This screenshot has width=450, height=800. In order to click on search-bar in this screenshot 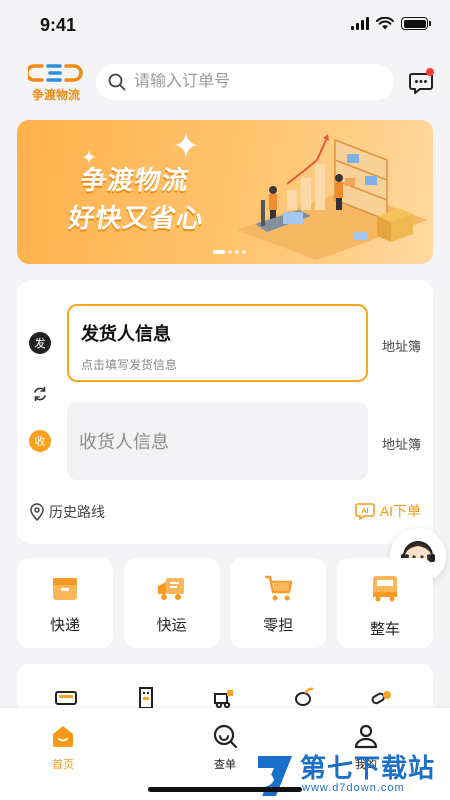, I will do `click(245, 82)`.